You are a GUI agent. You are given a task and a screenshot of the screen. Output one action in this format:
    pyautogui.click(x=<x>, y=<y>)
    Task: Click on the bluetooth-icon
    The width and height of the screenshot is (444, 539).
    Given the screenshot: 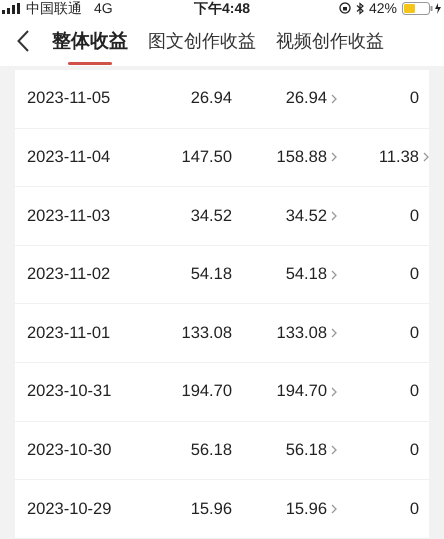 What is the action you would take?
    pyautogui.click(x=360, y=8)
    